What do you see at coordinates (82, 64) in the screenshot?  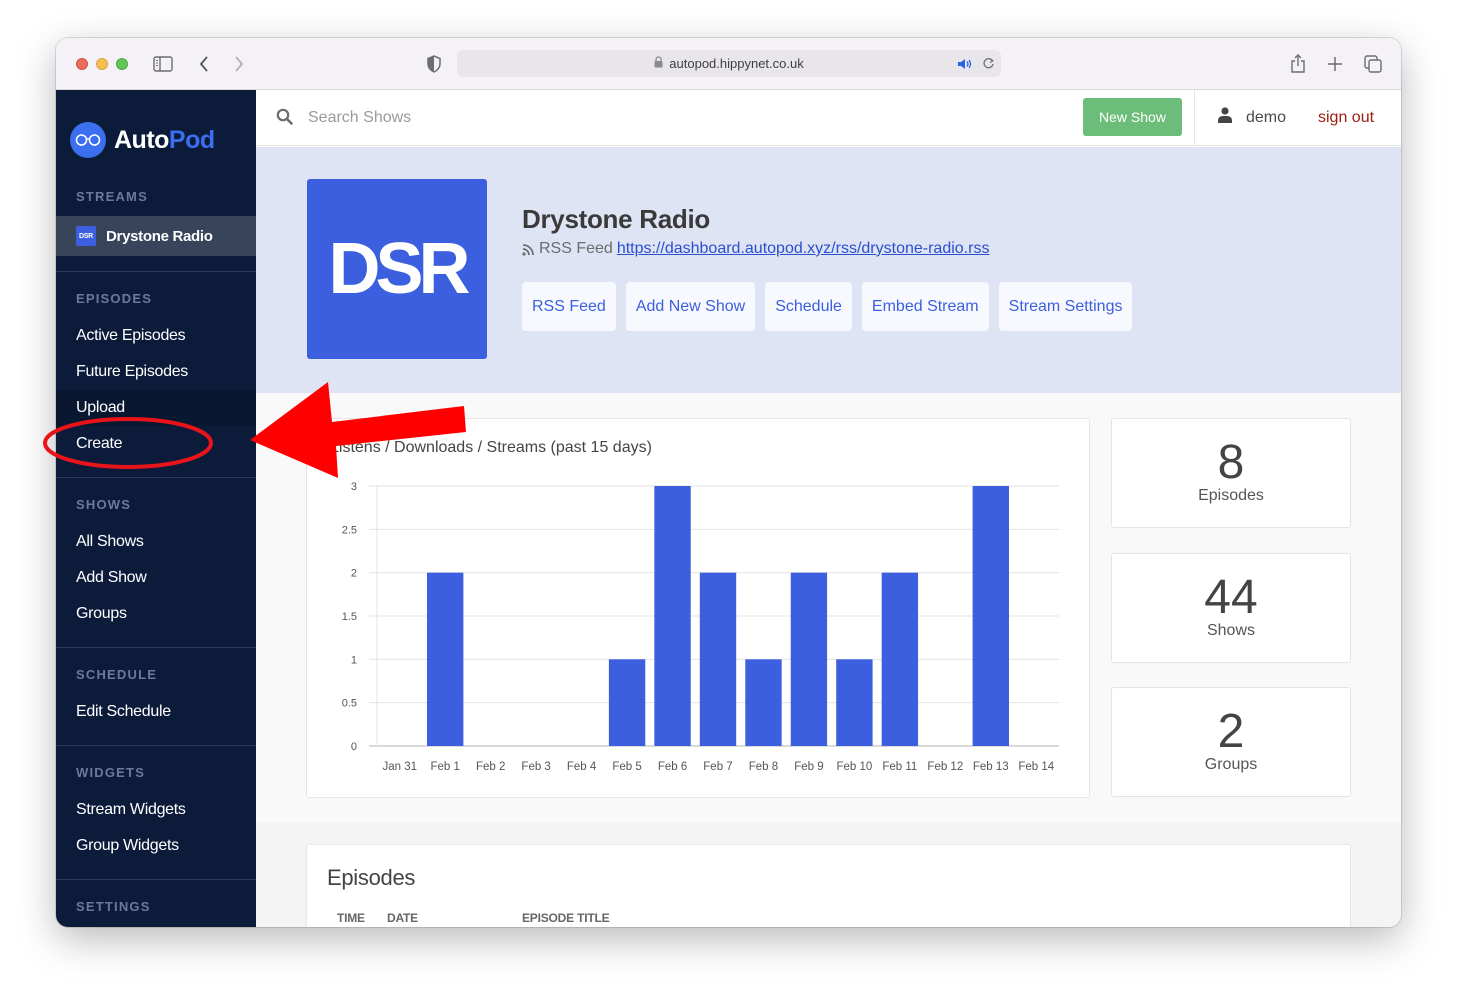 I see `close-window-button` at bounding box center [82, 64].